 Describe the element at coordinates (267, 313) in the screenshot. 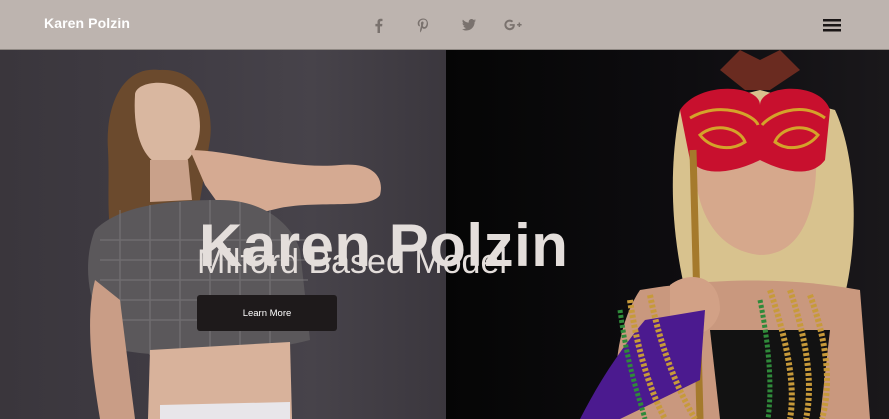

I see `learn-more-button: Learn More` at that location.